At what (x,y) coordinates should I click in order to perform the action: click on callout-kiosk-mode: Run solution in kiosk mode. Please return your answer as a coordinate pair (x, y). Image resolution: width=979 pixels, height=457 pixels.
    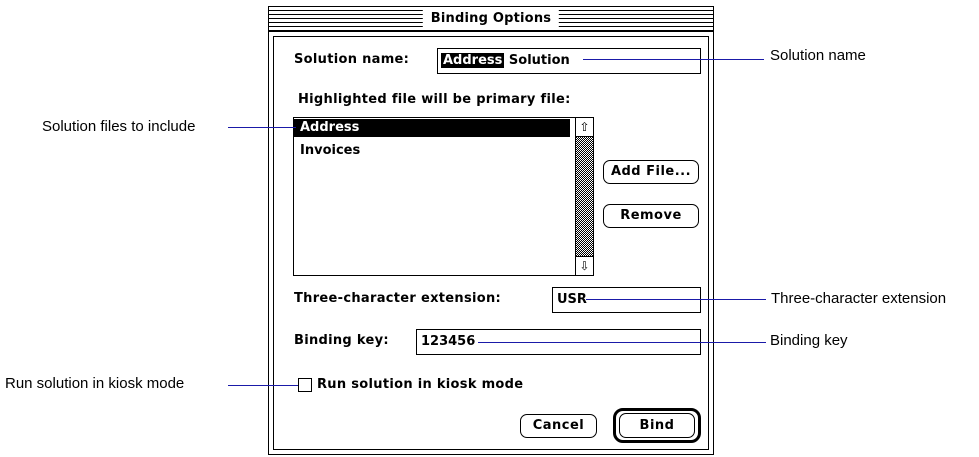
    Looking at the image, I should click on (95, 383).